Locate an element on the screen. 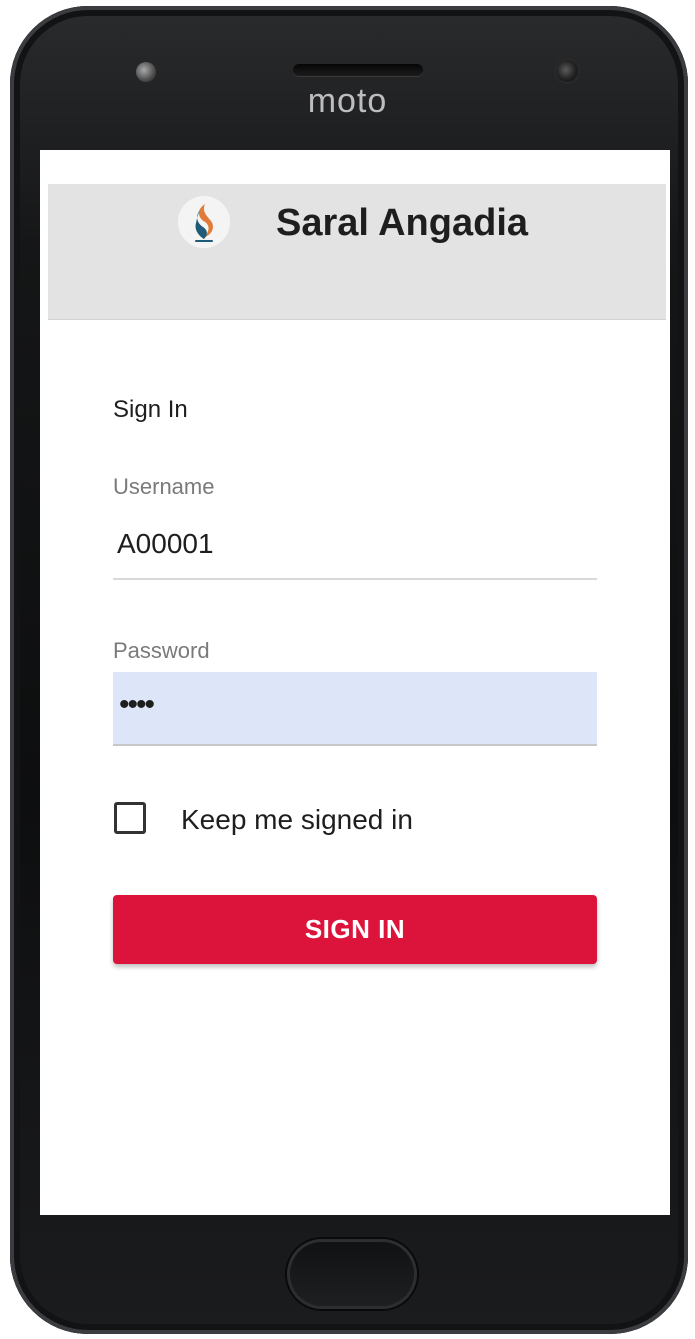 Image resolution: width=695 pixels, height=1339 pixels. app-title: Saral Angadia is located at coordinates (402, 223).